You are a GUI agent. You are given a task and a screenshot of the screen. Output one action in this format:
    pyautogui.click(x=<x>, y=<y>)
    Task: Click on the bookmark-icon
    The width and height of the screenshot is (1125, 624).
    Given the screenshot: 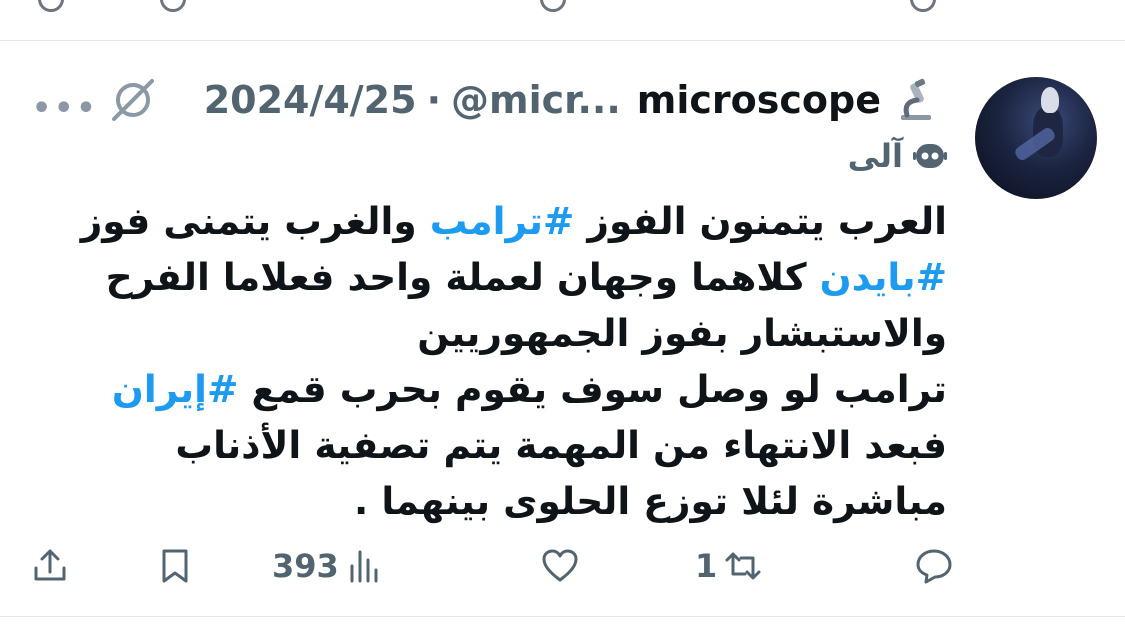 What is the action you would take?
    pyautogui.click(x=175, y=566)
    